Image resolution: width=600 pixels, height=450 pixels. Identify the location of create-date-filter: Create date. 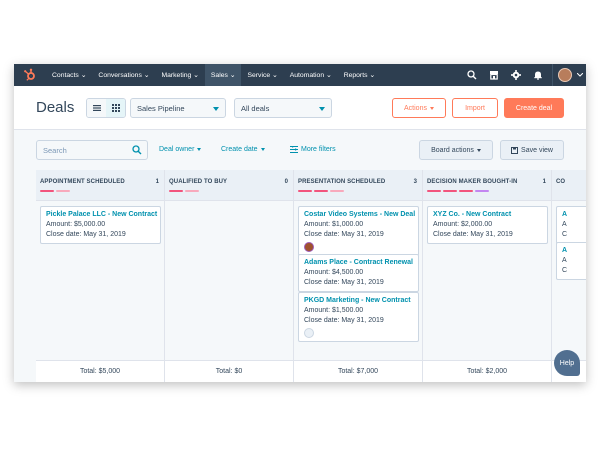
(243, 149).